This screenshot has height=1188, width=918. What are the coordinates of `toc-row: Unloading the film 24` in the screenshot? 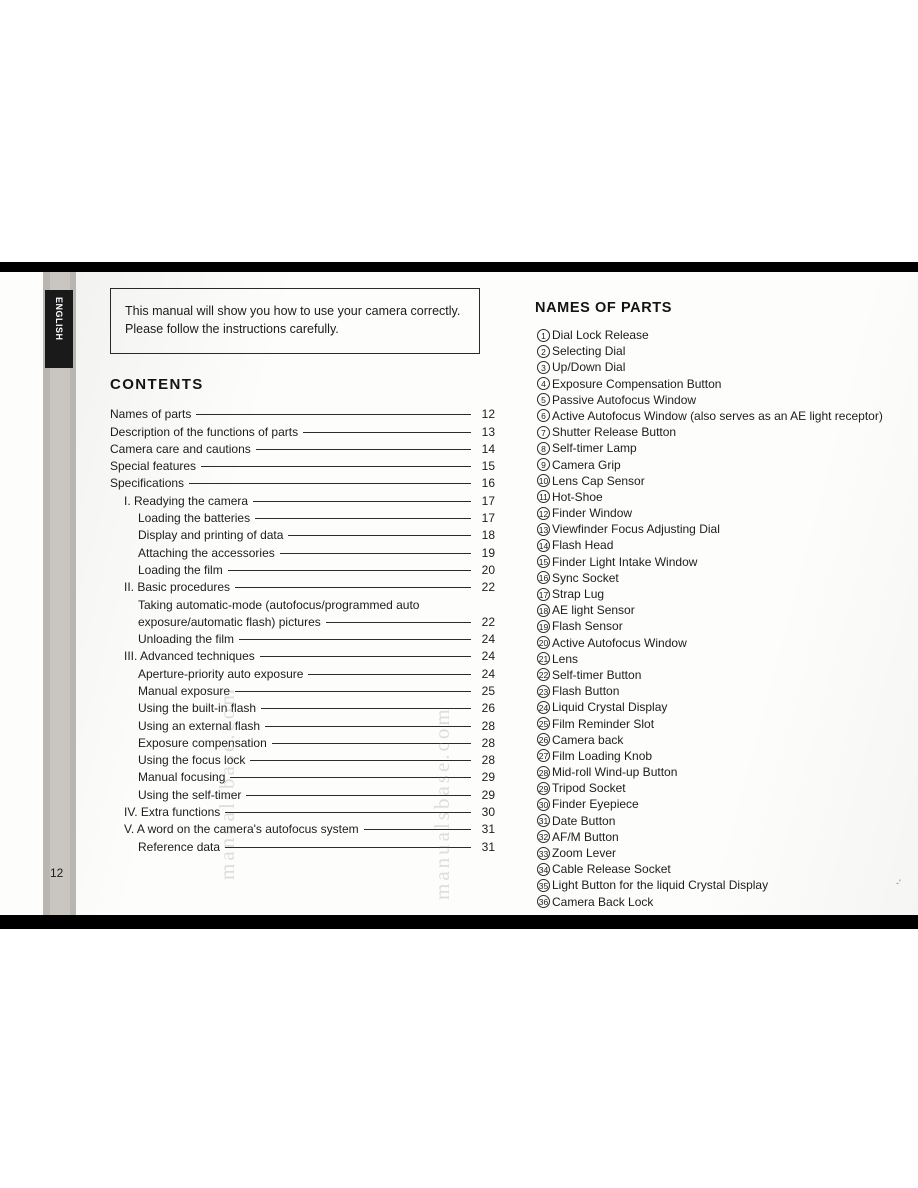 It's located at (302, 640).